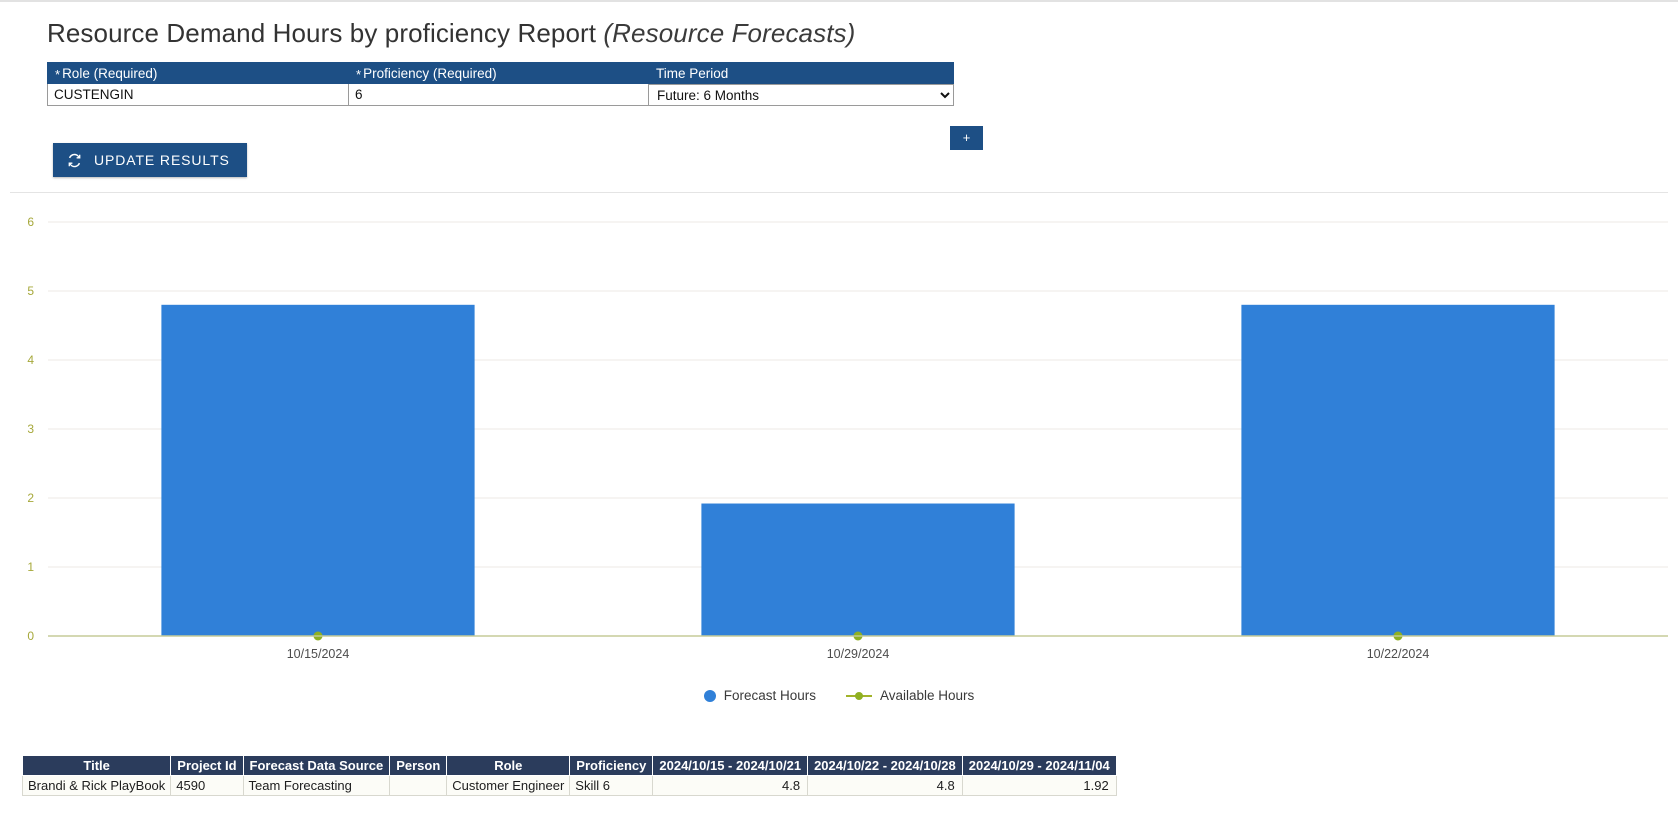  Describe the element at coordinates (500, 95) in the screenshot. I see `filter-proficiency-input` at that location.